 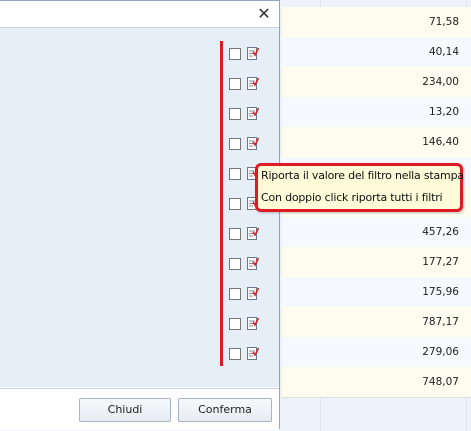 What do you see at coordinates (440, 262) in the screenshot?
I see `grid-cell-amount: 177,27` at bounding box center [440, 262].